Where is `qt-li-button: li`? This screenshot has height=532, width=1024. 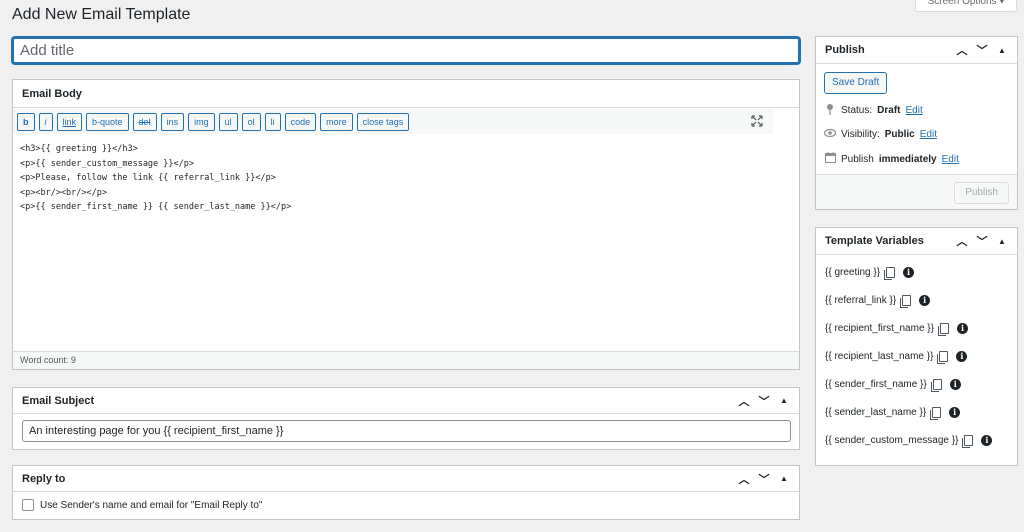
qt-li-button: li is located at coordinates (272, 121).